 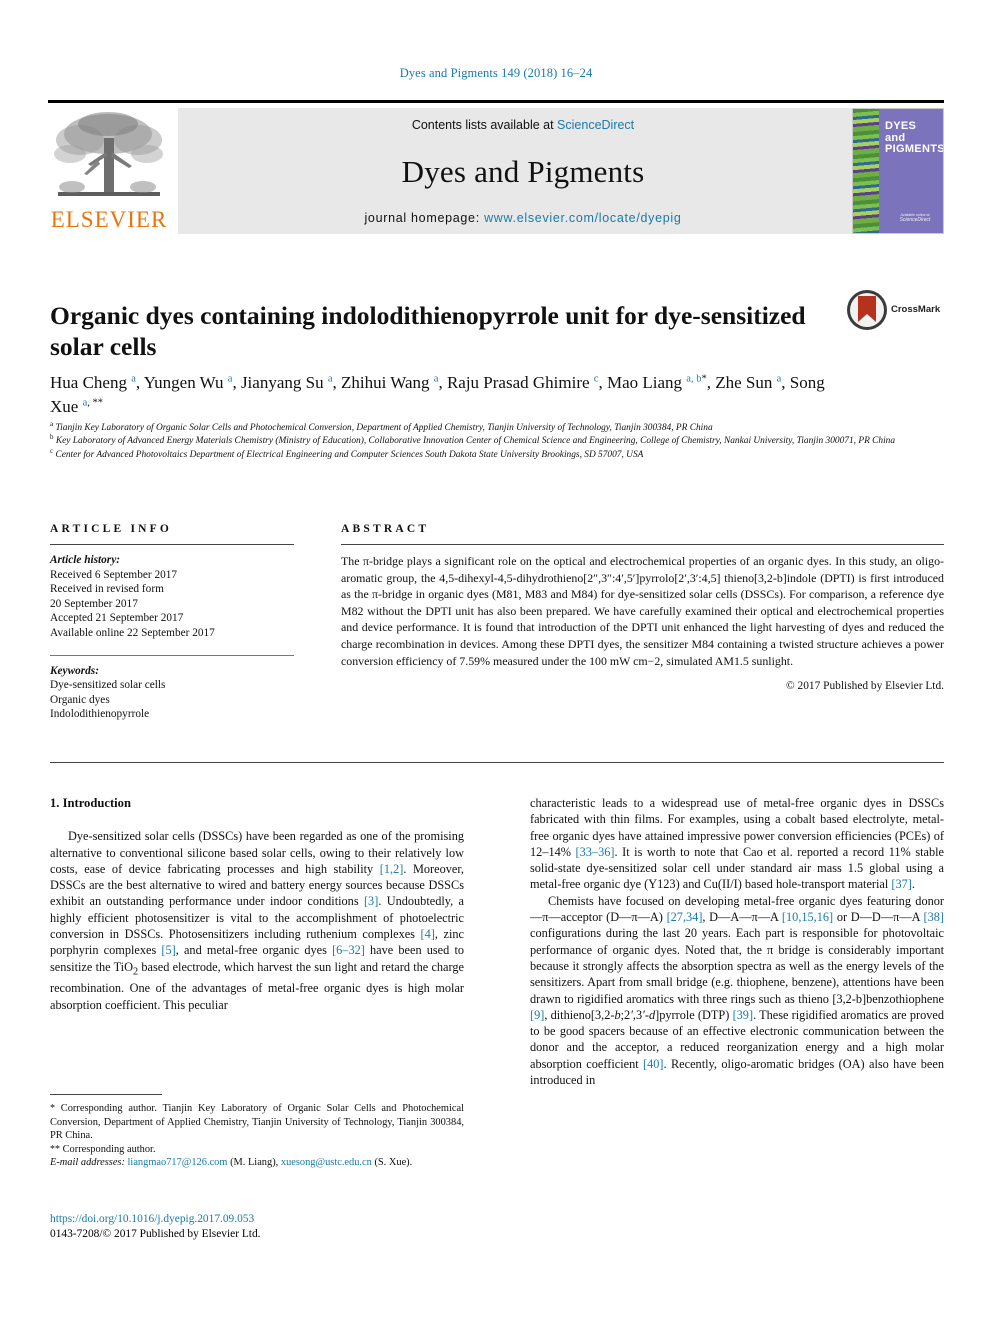 I want to click on footnote-mark: *, so click(x=52, y=1108).